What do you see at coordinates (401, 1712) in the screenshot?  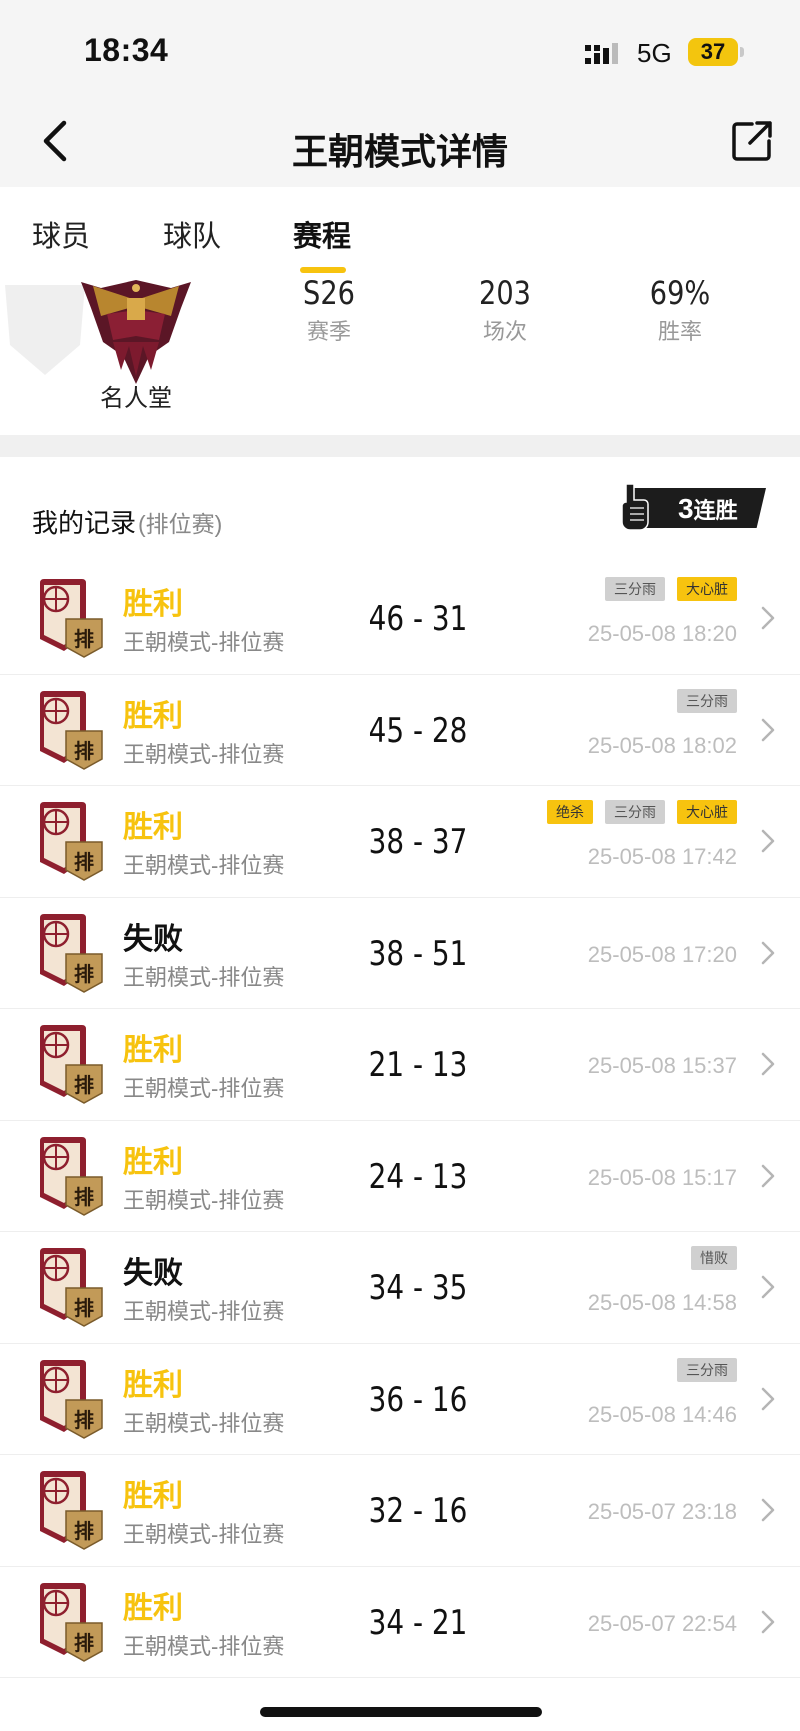 I see `home-indicator` at bounding box center [401, 1712].